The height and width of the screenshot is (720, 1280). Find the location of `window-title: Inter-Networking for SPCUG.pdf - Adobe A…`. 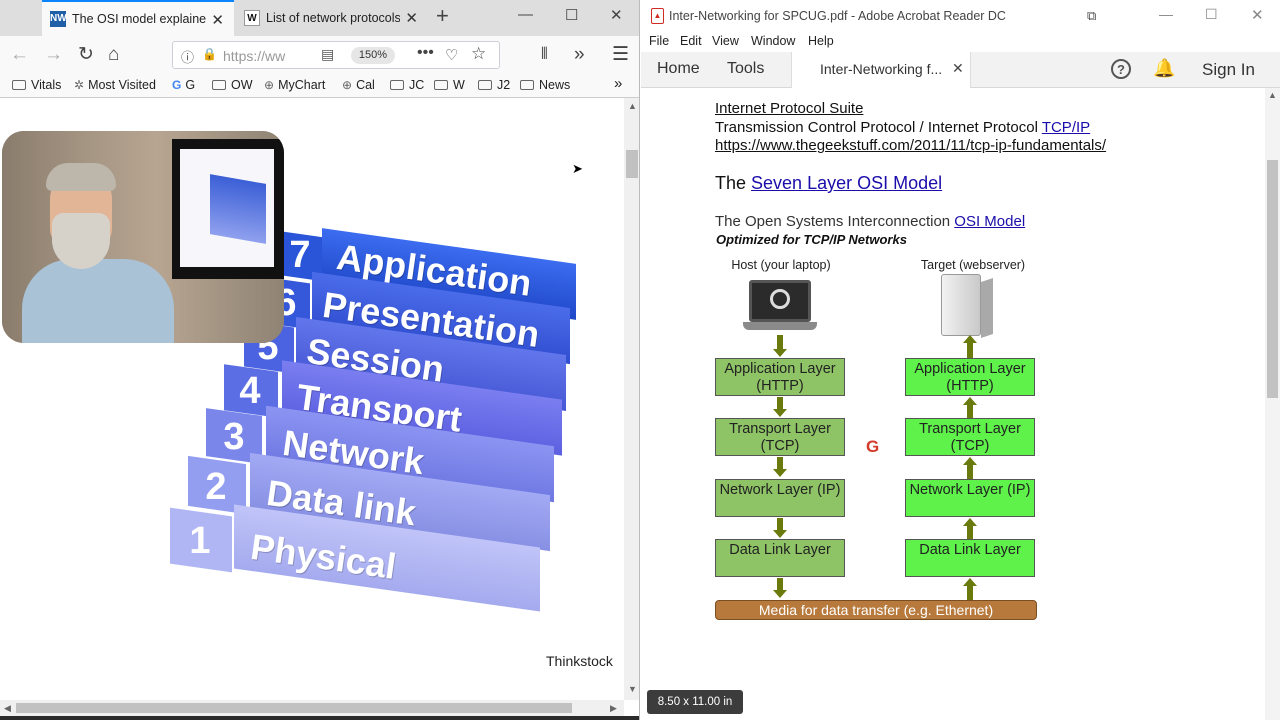

window-title: Inter-Networking for SPCUG.pdf - Adobe A… is located at coordinates (837, 16).